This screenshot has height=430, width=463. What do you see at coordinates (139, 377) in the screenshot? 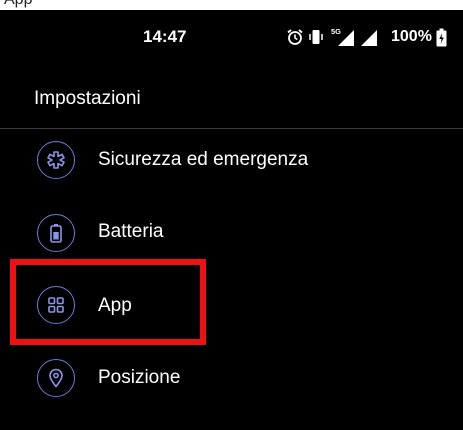
I see `settings-item-label: Posizione` at bounding box center [139, 377].